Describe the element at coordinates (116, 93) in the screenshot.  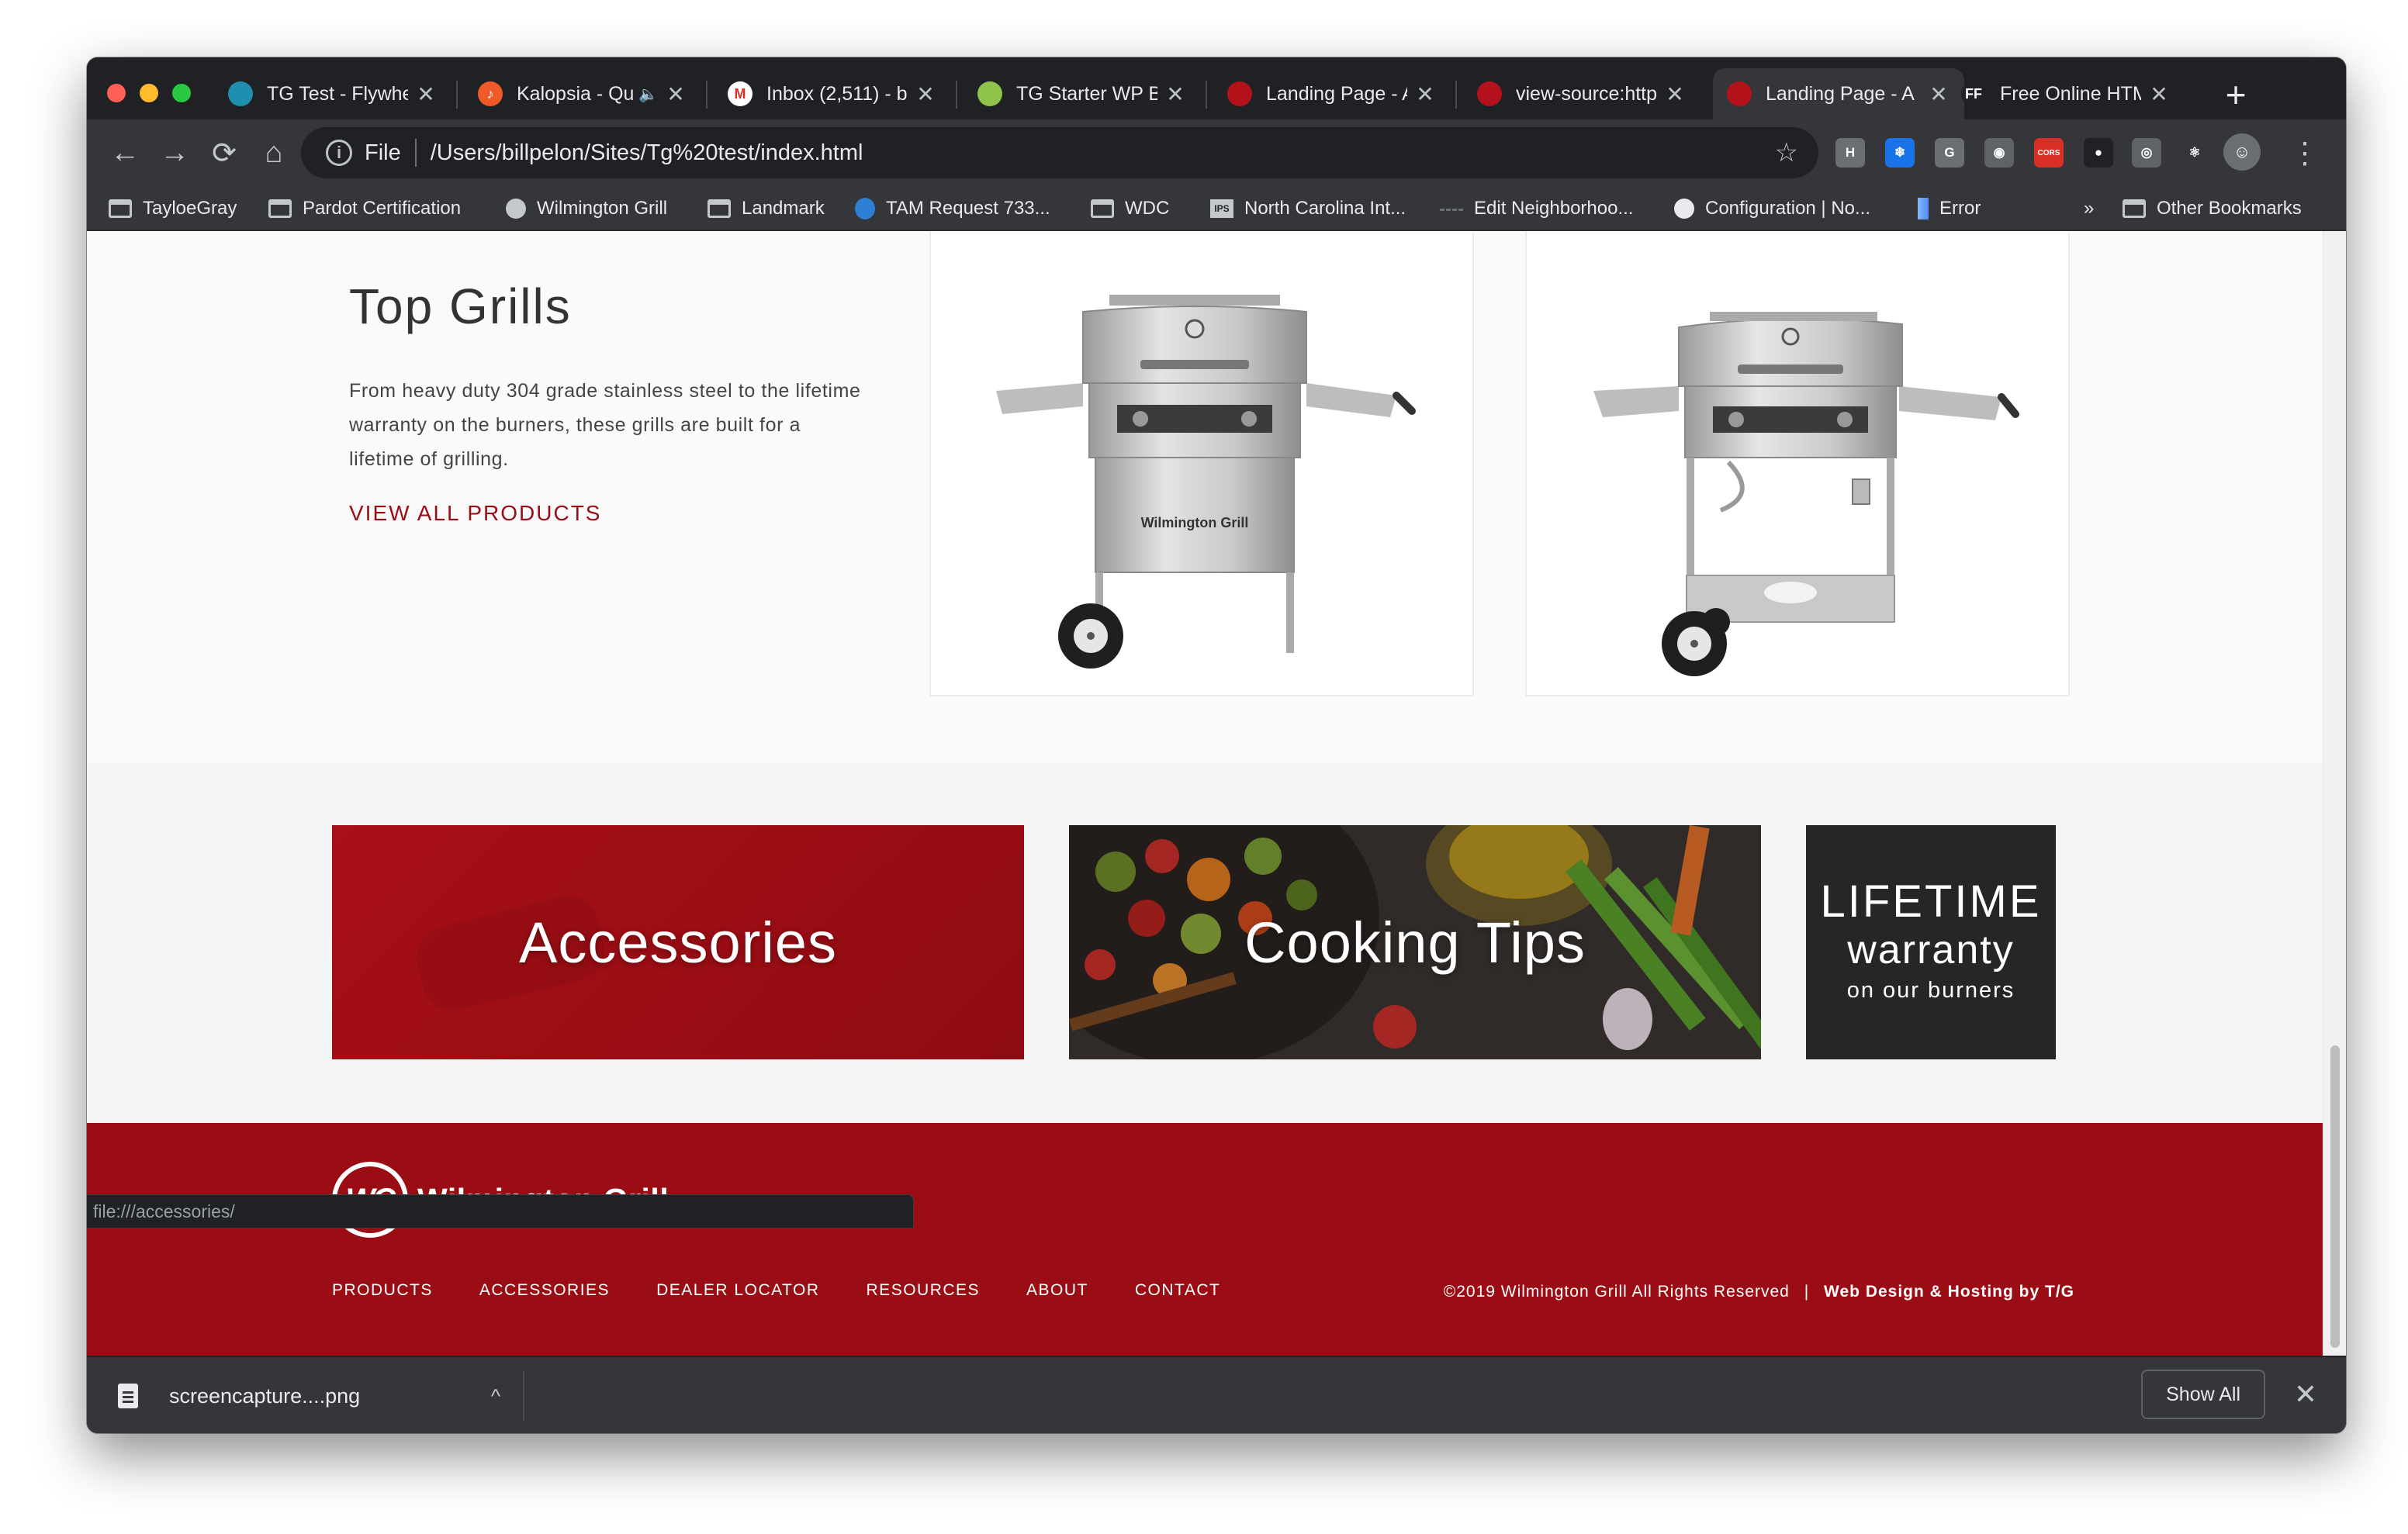
I see `close-window-button` at that location.